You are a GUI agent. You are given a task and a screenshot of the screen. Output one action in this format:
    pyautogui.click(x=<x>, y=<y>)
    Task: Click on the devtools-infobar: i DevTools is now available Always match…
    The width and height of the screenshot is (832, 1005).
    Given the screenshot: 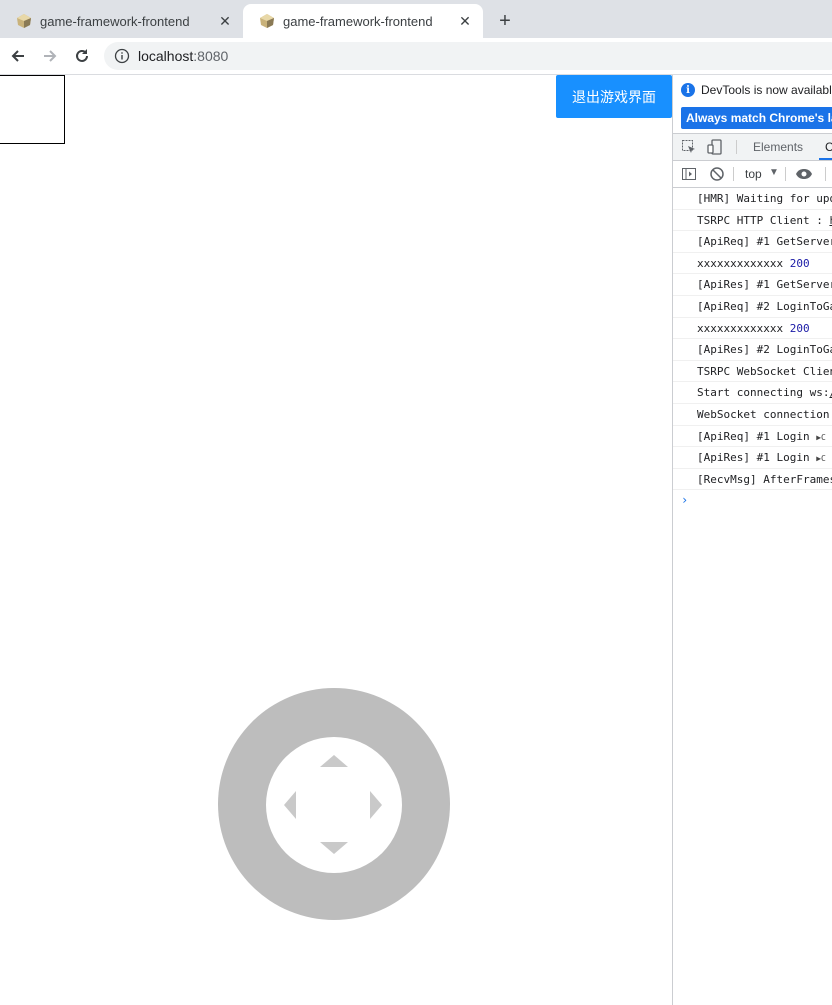 What is the action you would take?
    pyautogui.click(x=752, y=104)
    